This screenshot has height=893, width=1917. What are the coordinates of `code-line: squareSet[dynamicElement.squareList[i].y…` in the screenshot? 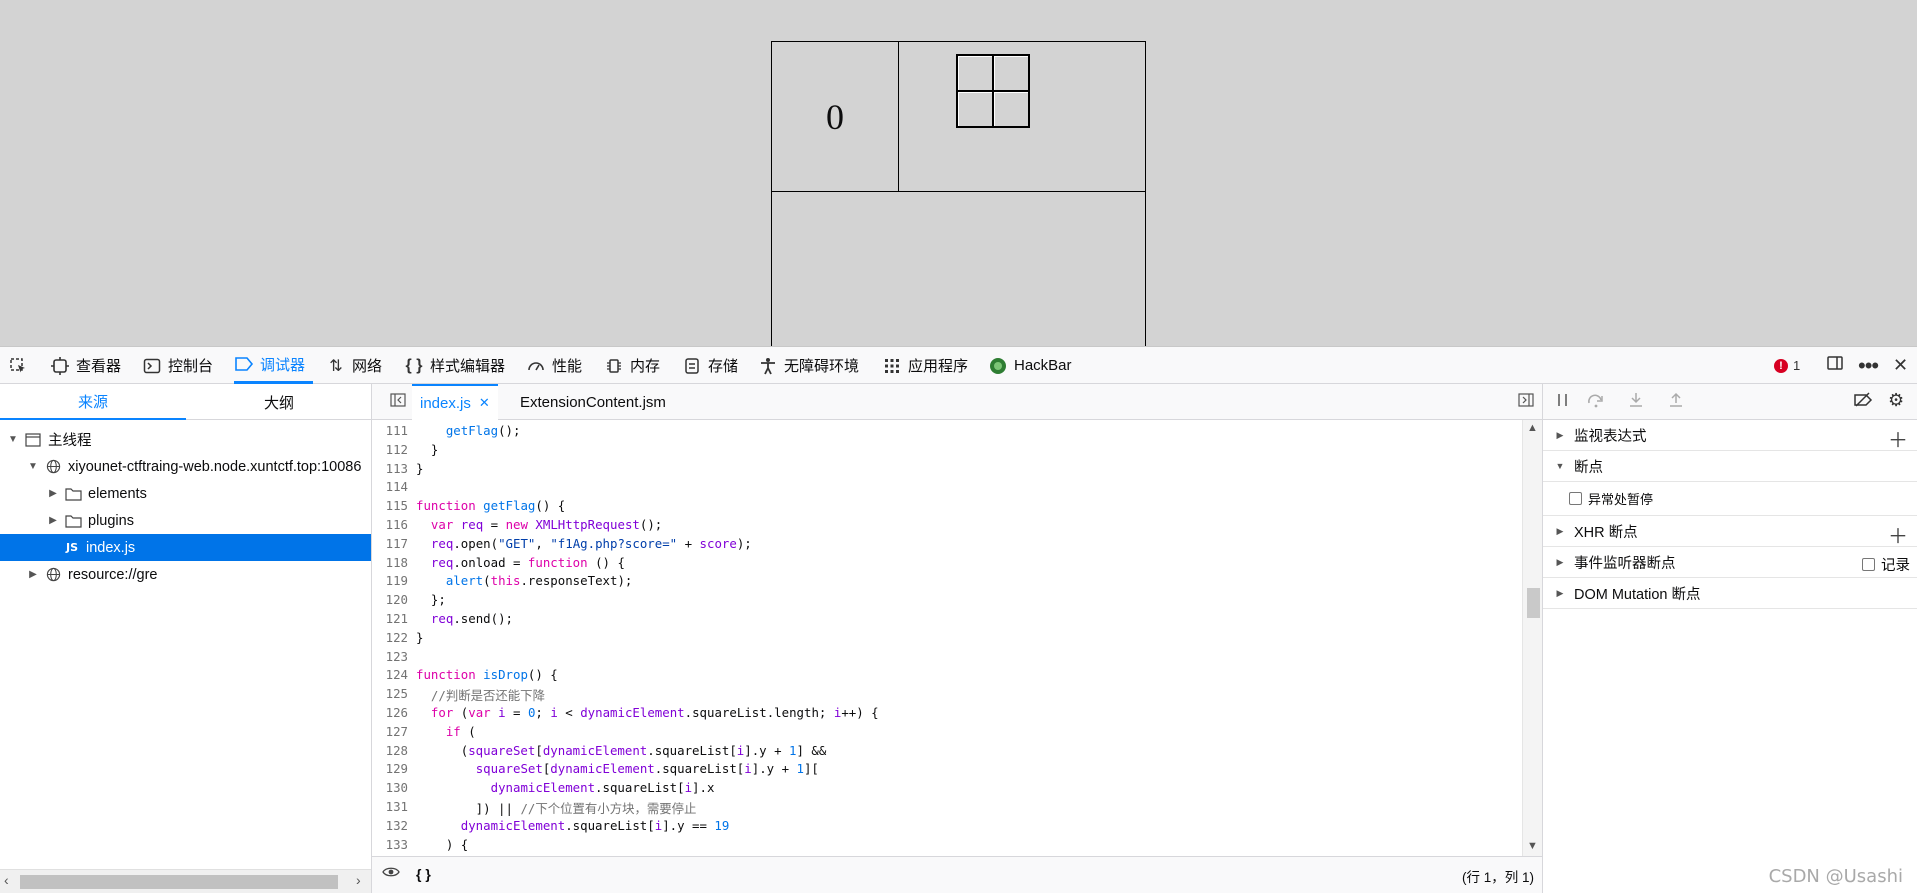 It's located at (617, 768).